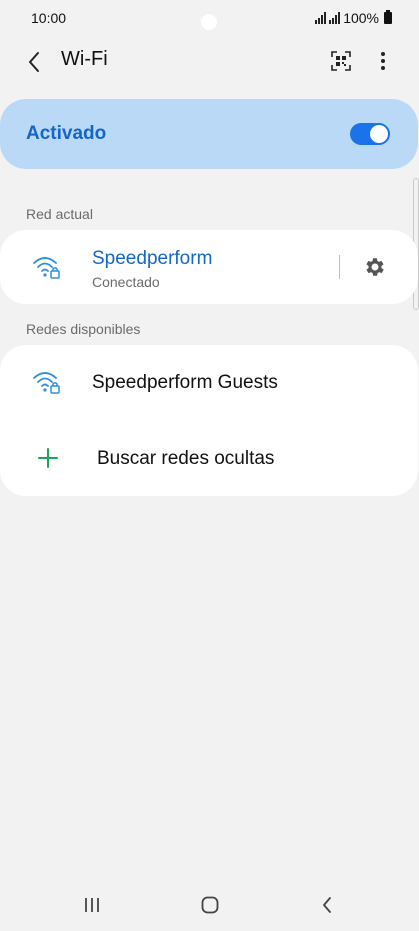 Image resolution: width=419 pixels, height=931 pixels. Describe the element at coordinates (66, 133) in the screenshot. I see `wifi-toggle-label: Activado` at that location.